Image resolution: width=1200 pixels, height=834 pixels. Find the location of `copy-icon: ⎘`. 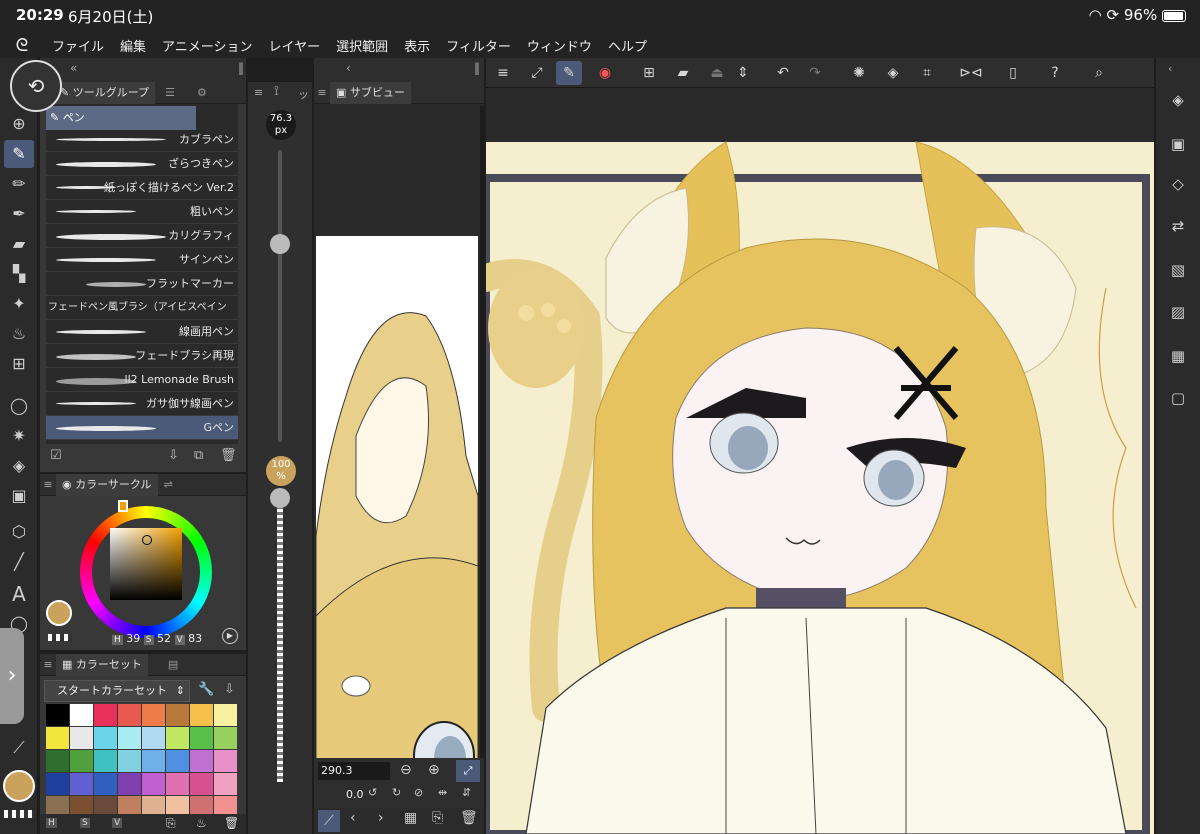

copy-icon: ⎘ is located at coordinates (171, 823).